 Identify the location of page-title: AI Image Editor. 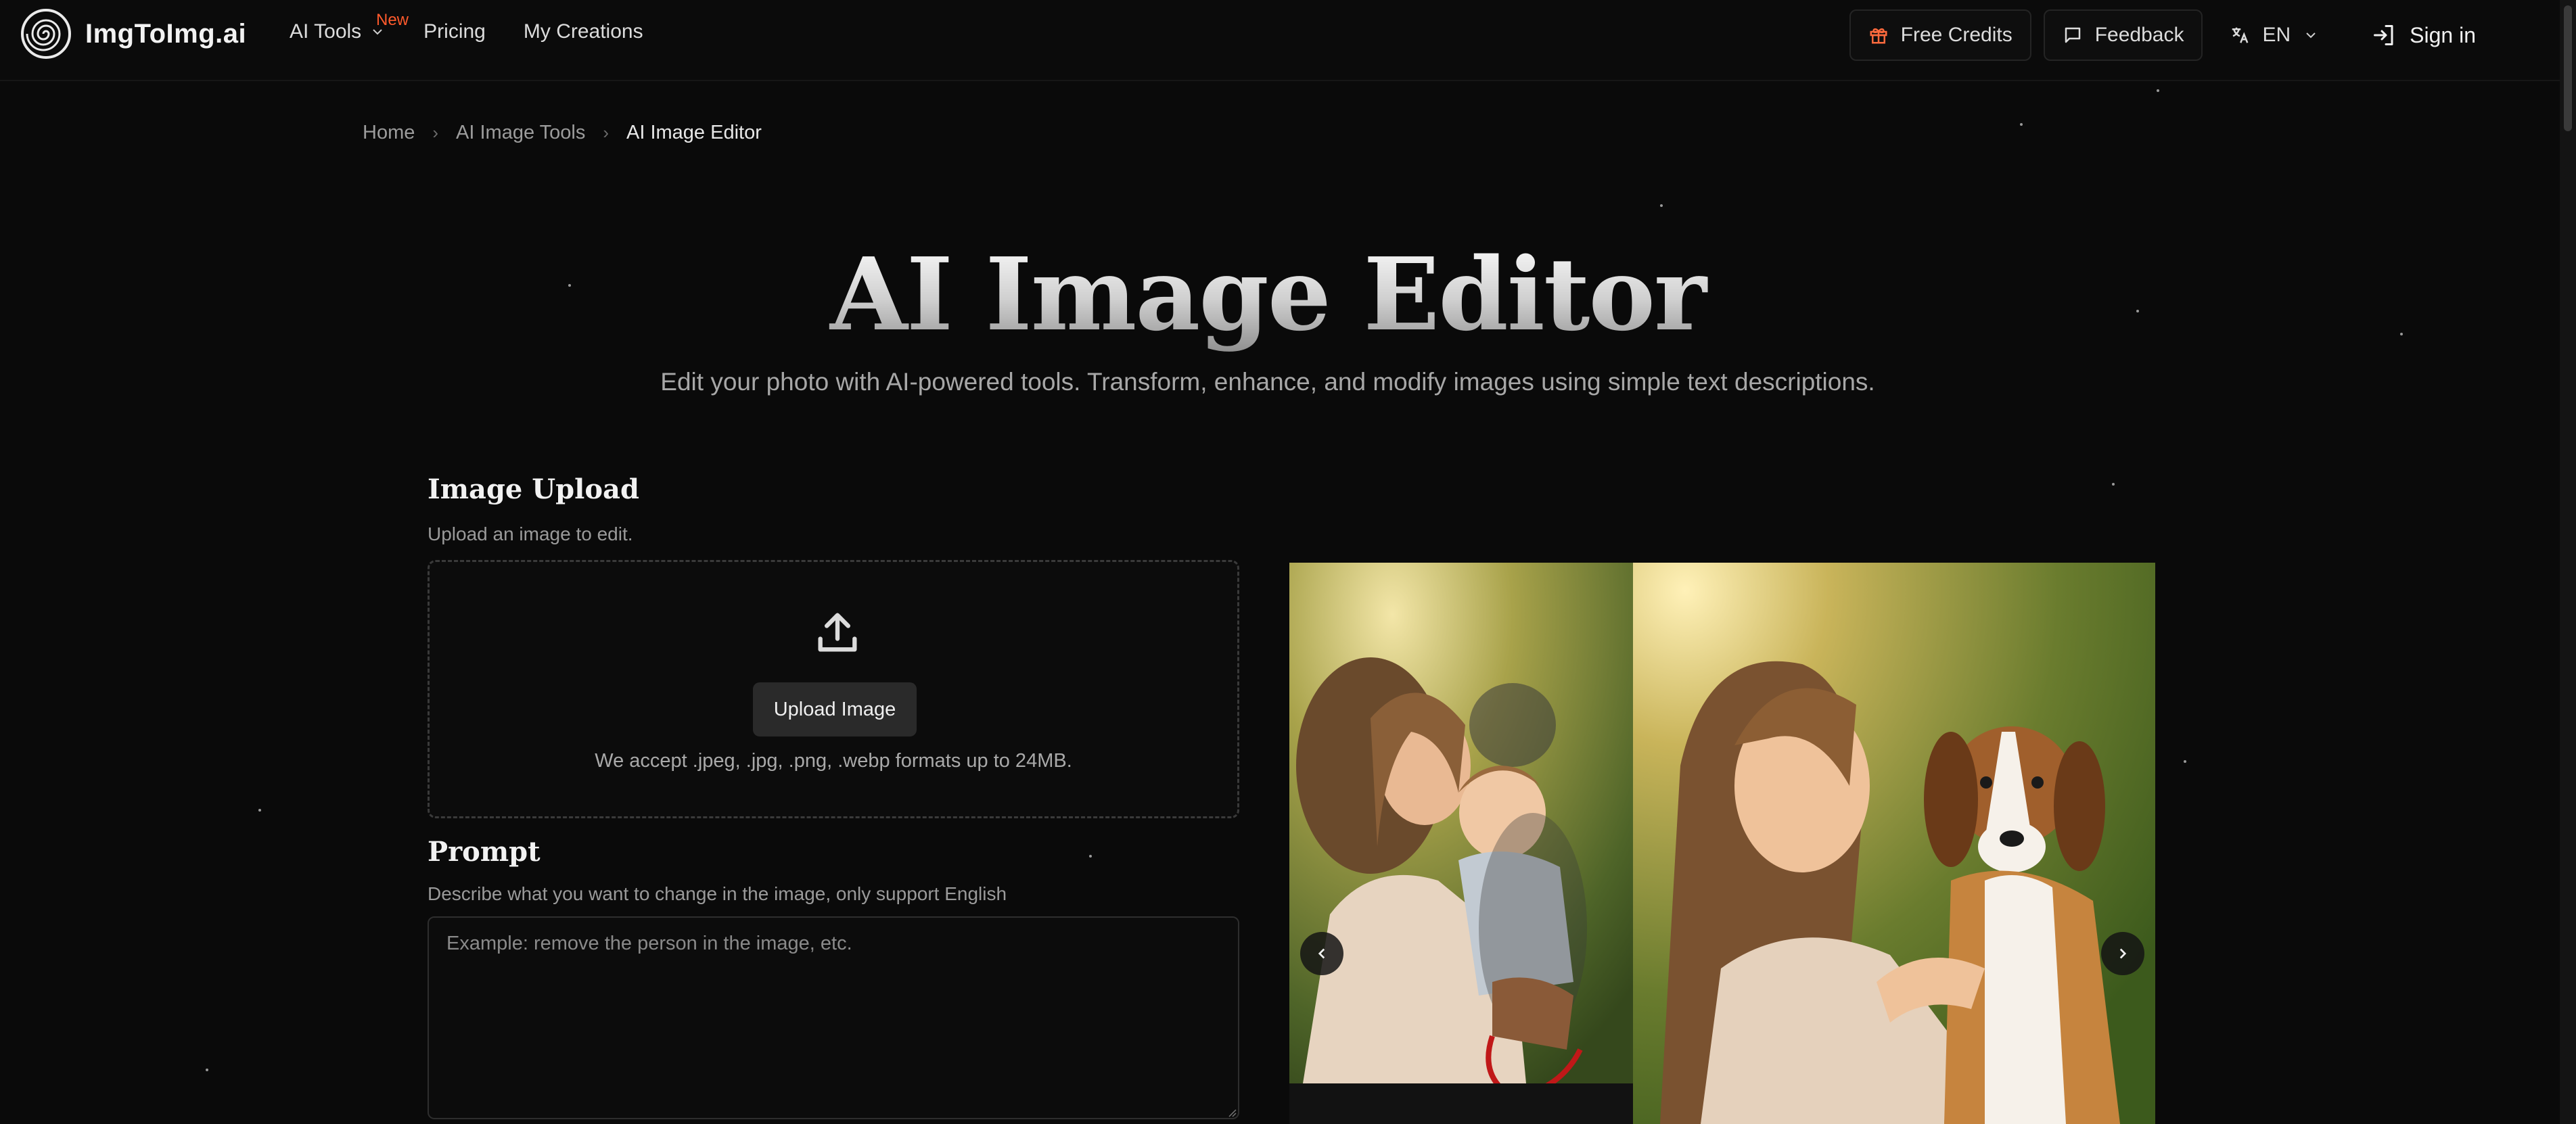
(1267, 294).